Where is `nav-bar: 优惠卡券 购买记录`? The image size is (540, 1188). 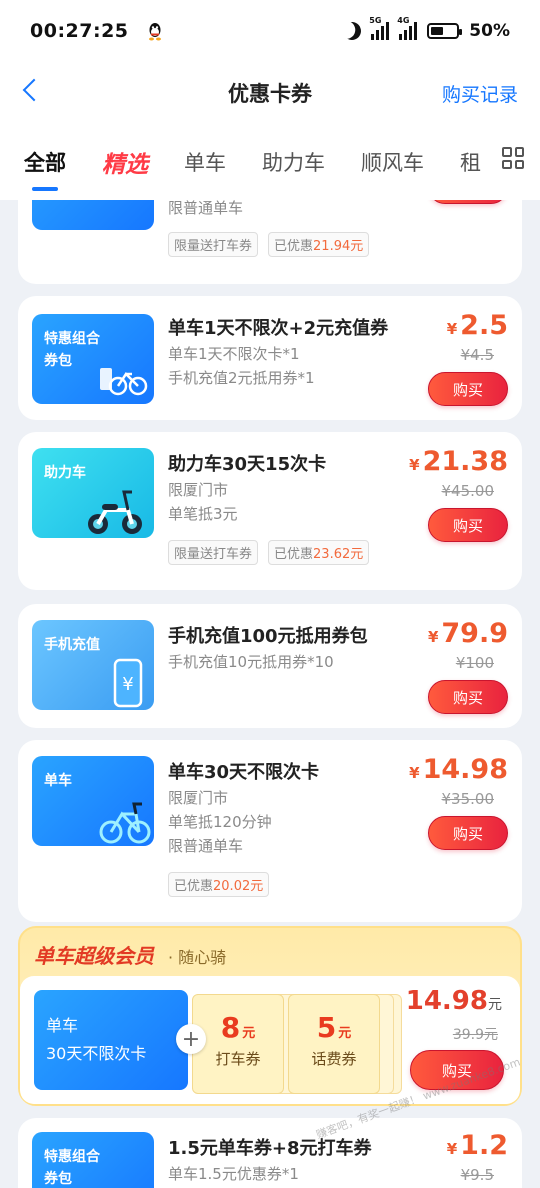 nav-bar: 优惠卡券 购买记录 is located at coordinates (270, 93).